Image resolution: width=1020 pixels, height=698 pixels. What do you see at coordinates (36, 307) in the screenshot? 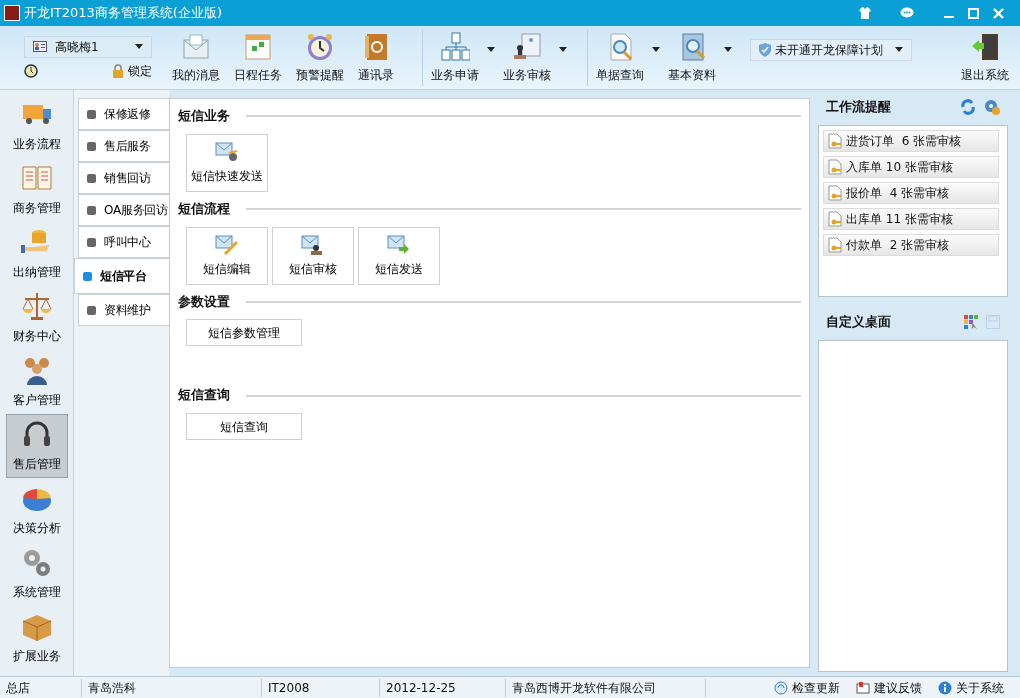
I see `scales-icon` at bounding box center [36, 307].